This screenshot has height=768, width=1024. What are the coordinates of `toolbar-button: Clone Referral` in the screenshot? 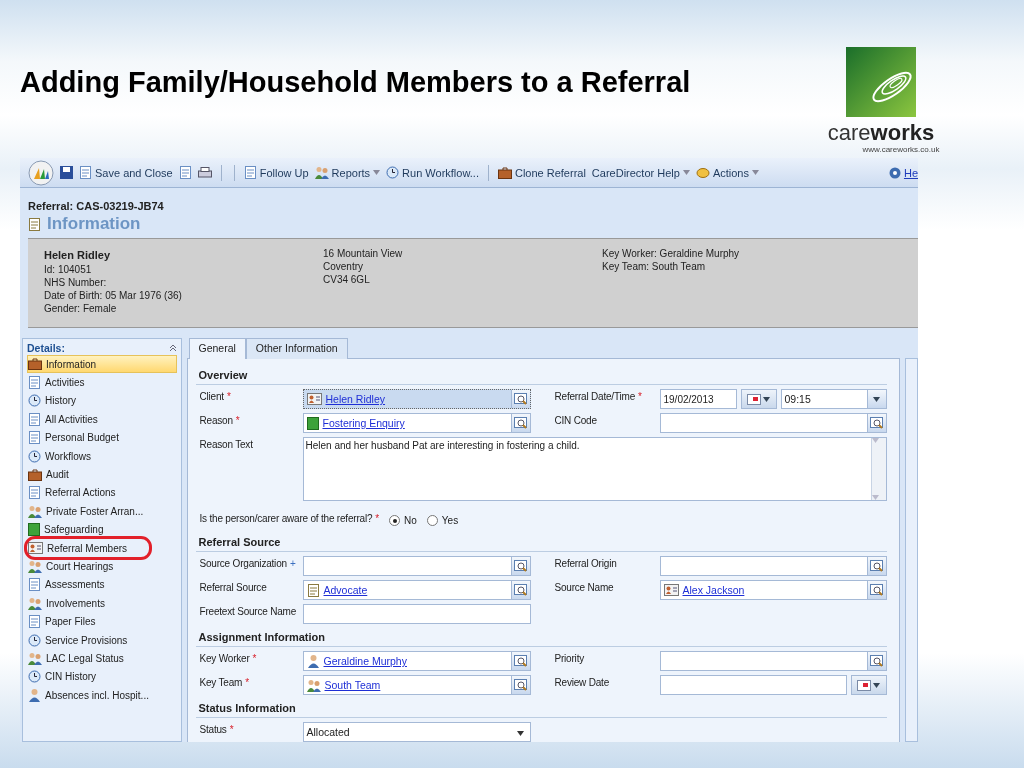 It's located at (541, 172).